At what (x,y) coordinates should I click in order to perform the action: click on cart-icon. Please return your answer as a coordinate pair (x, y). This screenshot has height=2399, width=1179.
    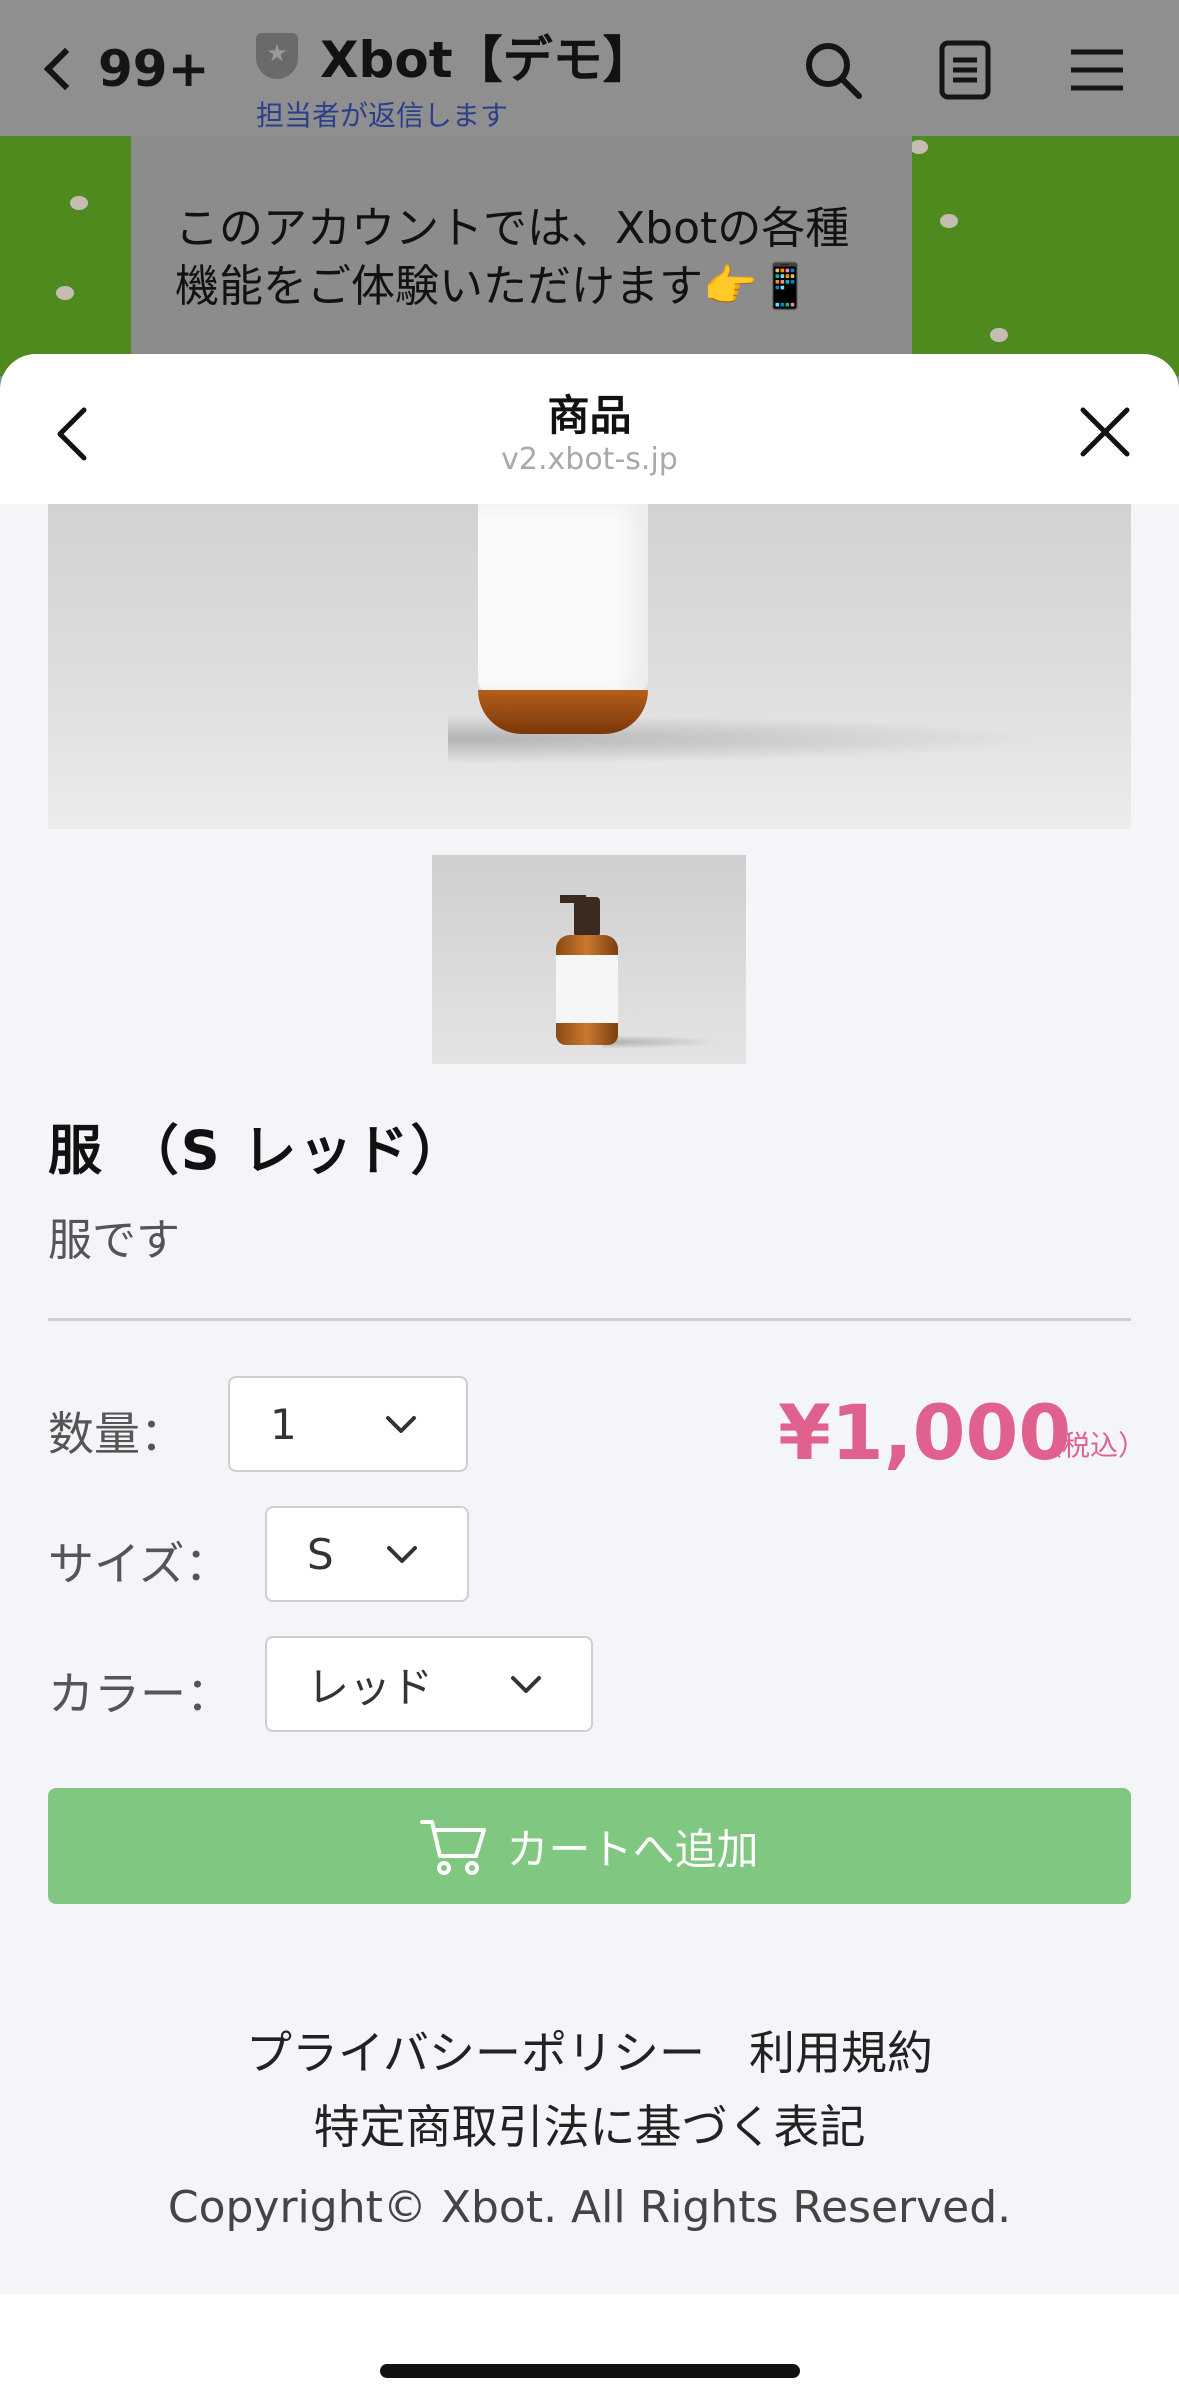
    Looking at the image, I should click on (453, 1847).